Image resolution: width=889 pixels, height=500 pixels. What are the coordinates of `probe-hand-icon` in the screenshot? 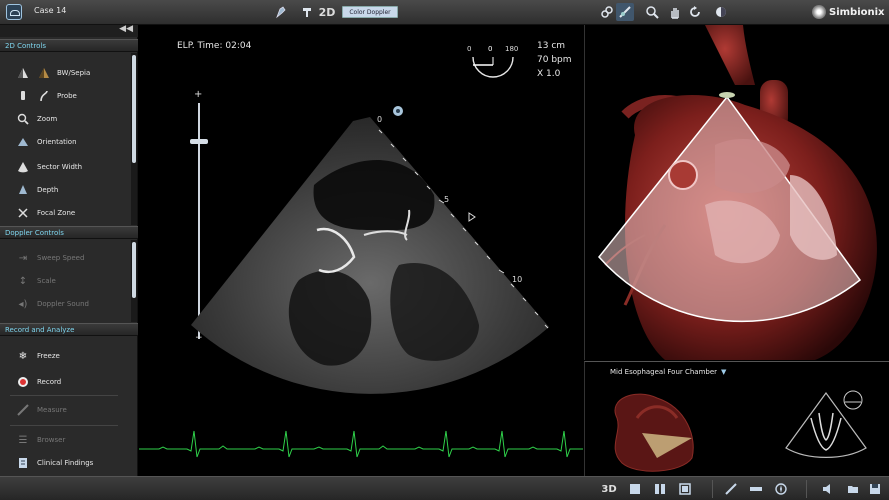 It's located at (281, 12).